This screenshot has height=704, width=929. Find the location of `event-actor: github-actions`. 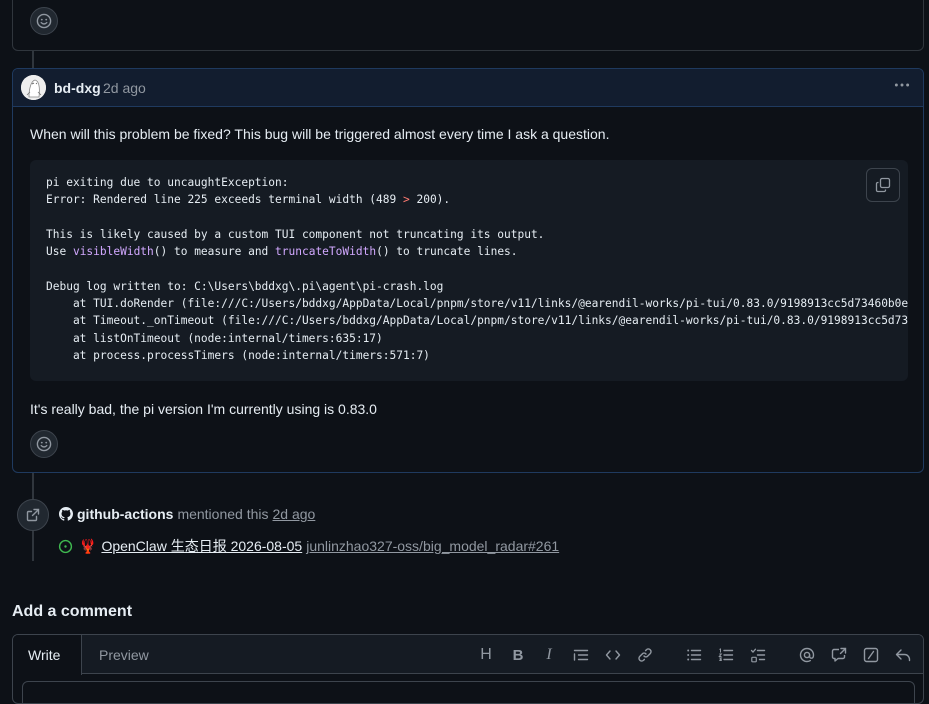

event-actor: github-actions is located at coordinates (125, 514).